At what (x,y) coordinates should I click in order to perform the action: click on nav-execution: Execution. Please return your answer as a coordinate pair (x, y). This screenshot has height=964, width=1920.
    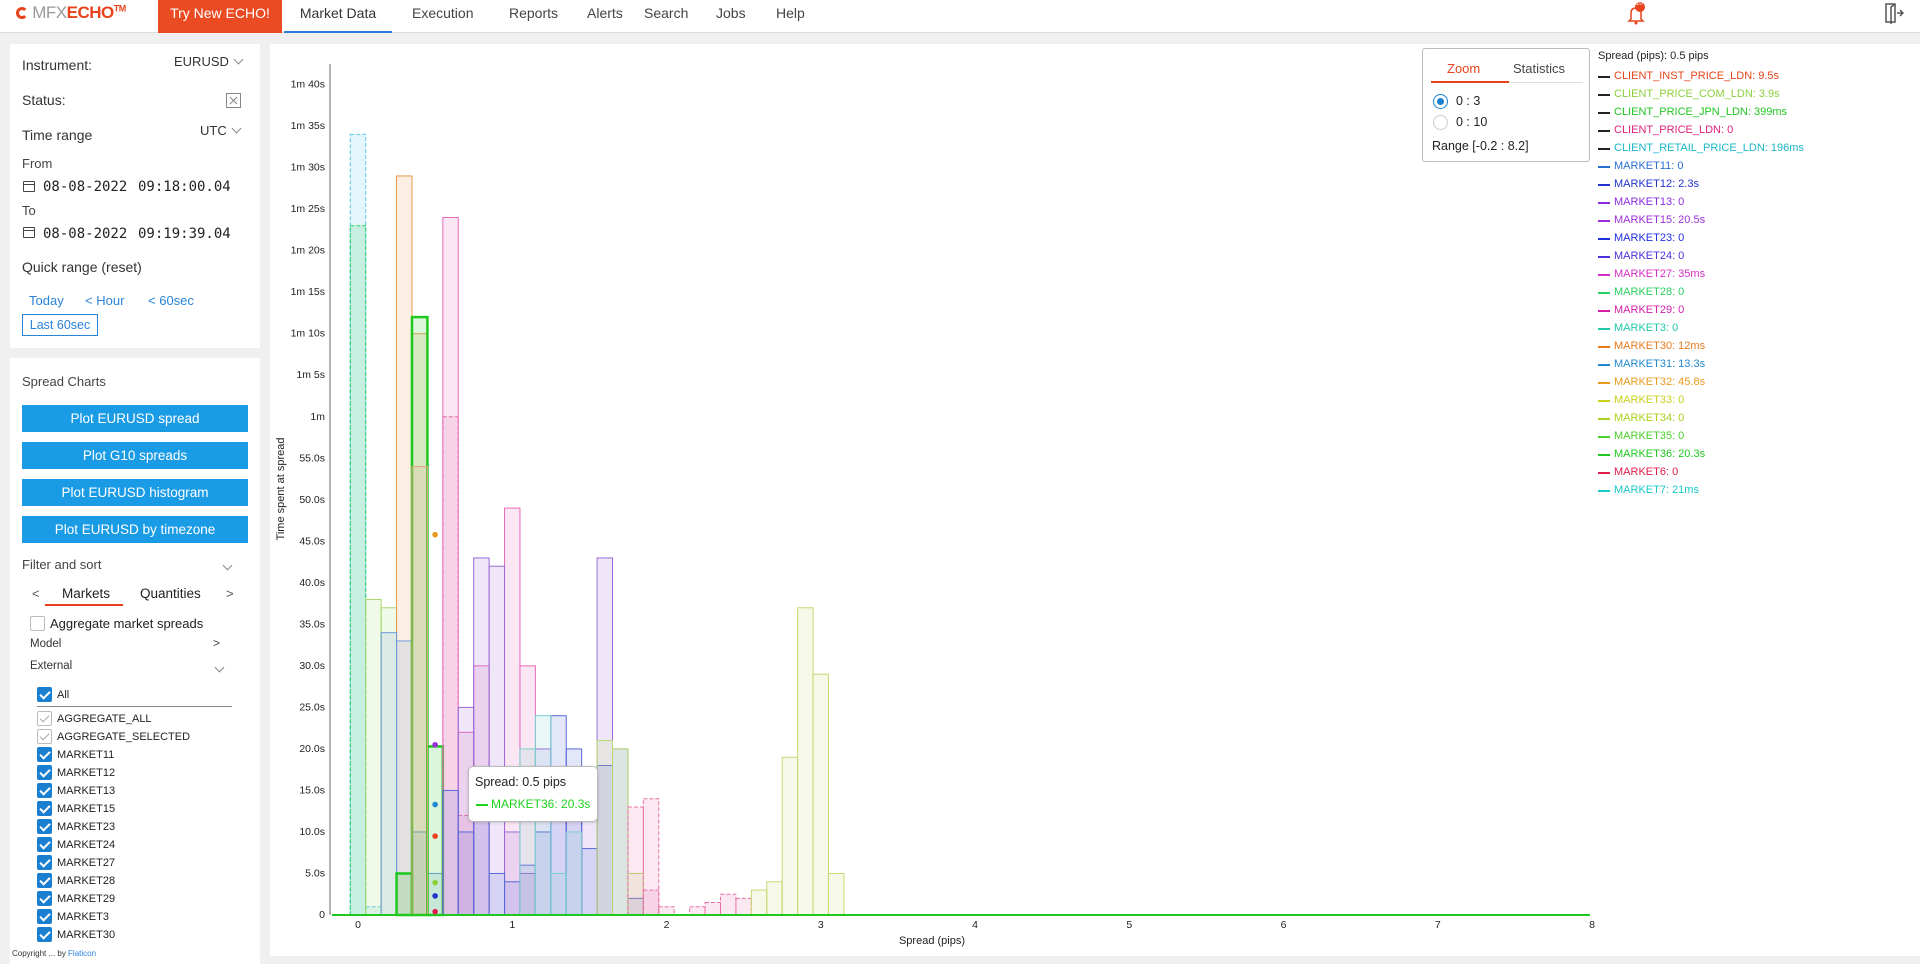
    Looking at the image, I should click on (442, 16).